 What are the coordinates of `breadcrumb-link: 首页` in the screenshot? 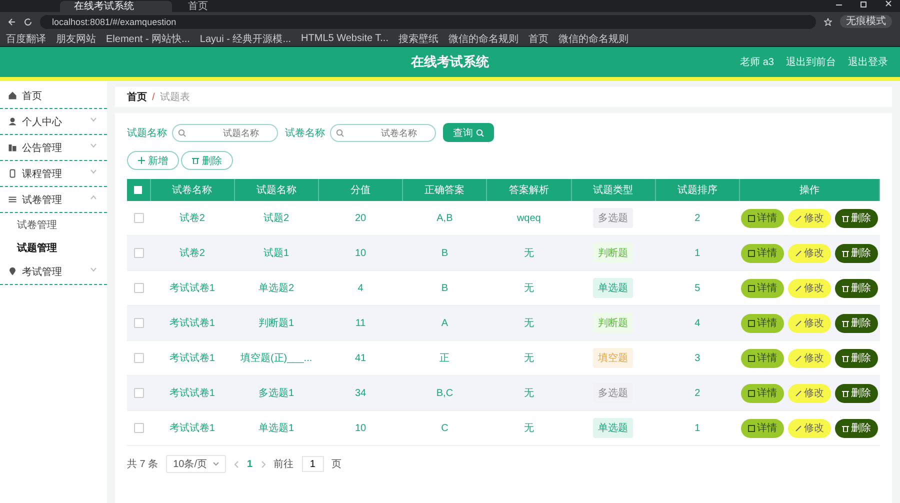 It's located at (137, 97).